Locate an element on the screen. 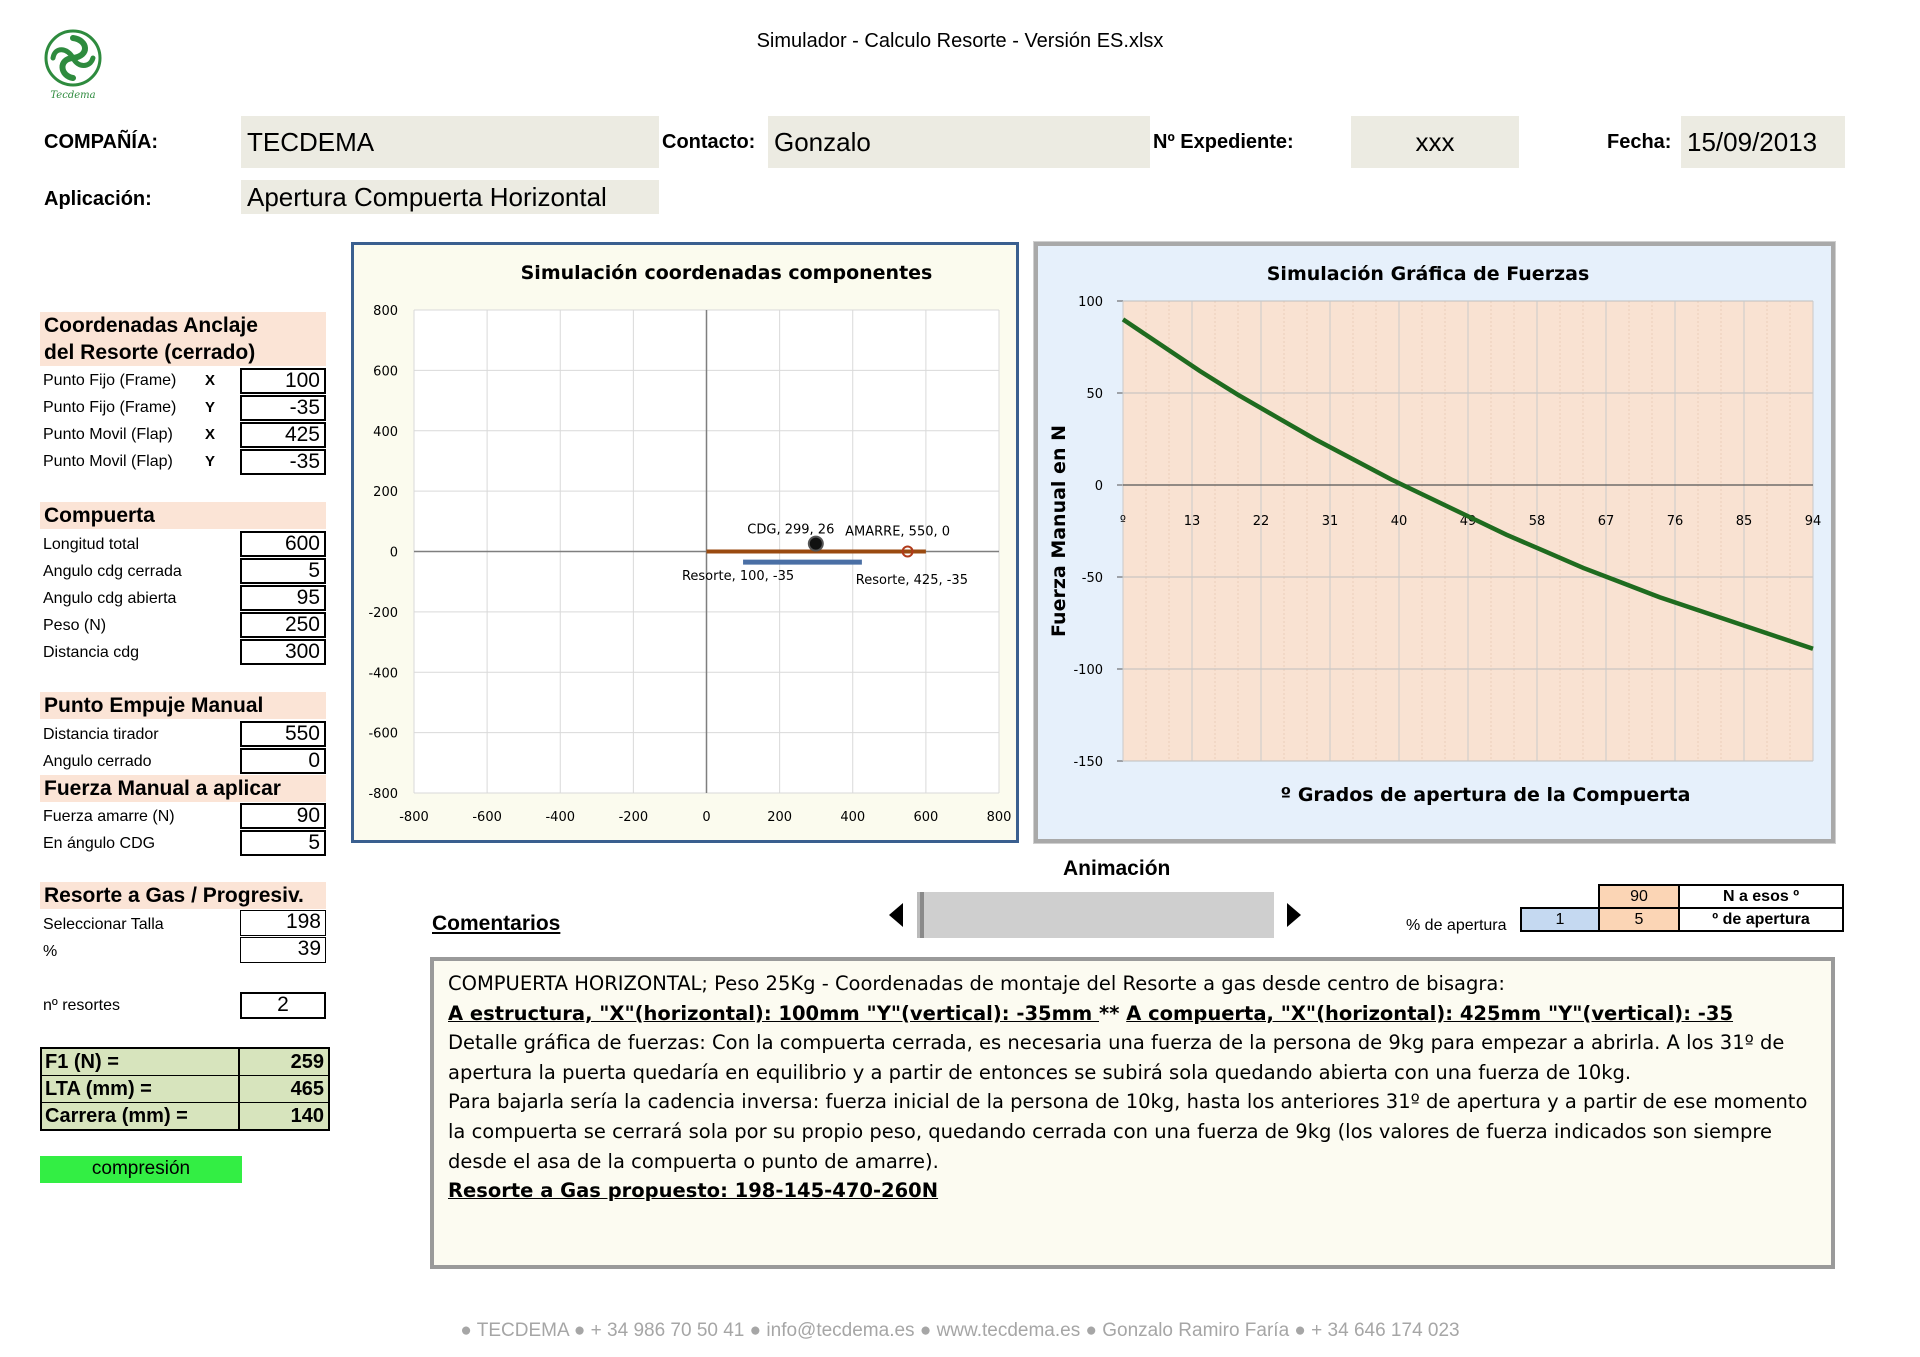 The height and width of the screenshot is (1357, 1920). manual-force-row-label: Fuerza amarre (N) is located at coordinates (109, 816).